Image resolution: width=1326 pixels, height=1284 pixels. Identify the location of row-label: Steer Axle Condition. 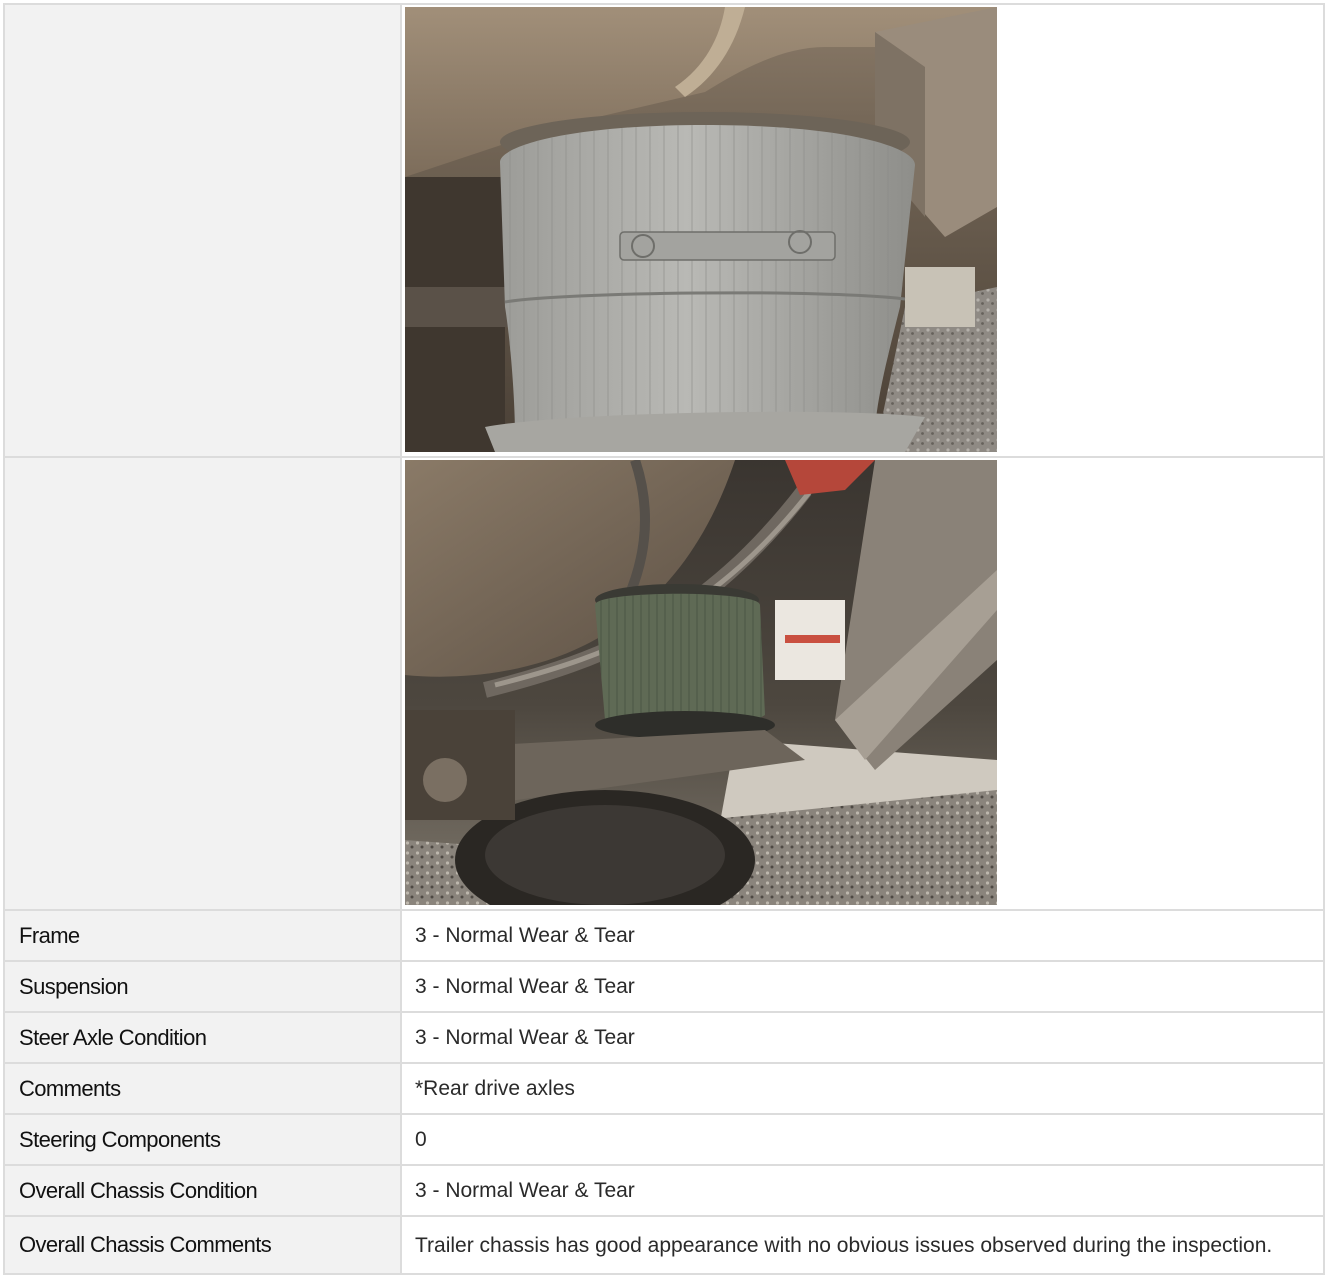
(202, 1037).